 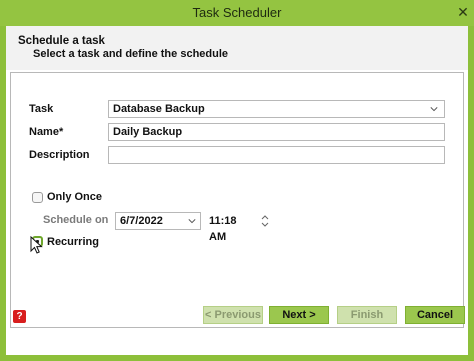 What do you see at coordinates (463, 12) in the screenshot?
I see `close-icon: ✕` at bounding box center [463, 12].